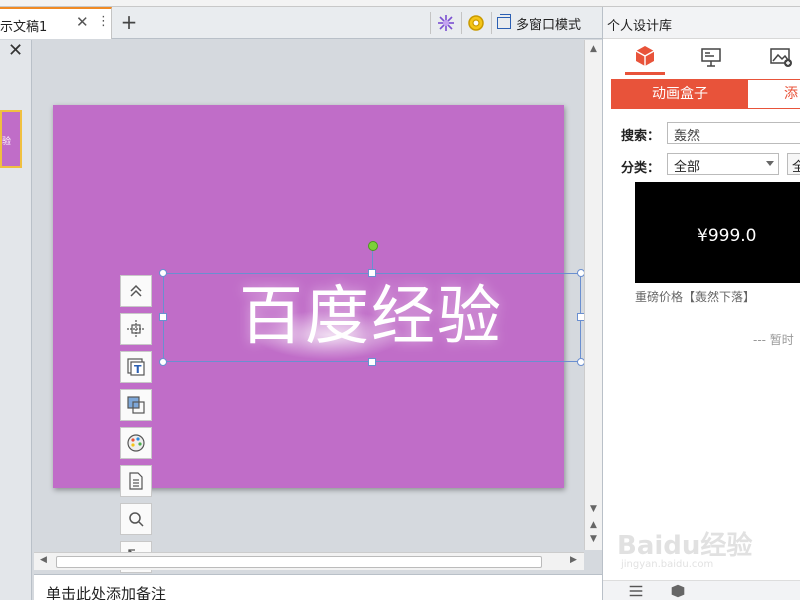 This screenshot has width=800, height=600. What do you see at coordinates (549, 25) in the screenshot?
I see `multi-window-label: 多窗口模式` at bounding box center [549, 25].